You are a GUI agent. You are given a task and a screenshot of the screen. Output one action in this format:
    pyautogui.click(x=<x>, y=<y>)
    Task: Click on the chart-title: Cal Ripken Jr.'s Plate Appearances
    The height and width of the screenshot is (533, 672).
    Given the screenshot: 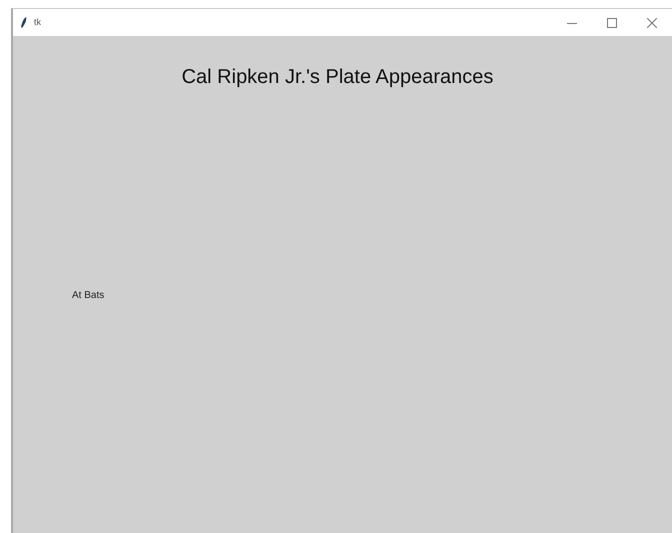 What is the action you would take?
    pyautogui.click(x=338, y=77)
    